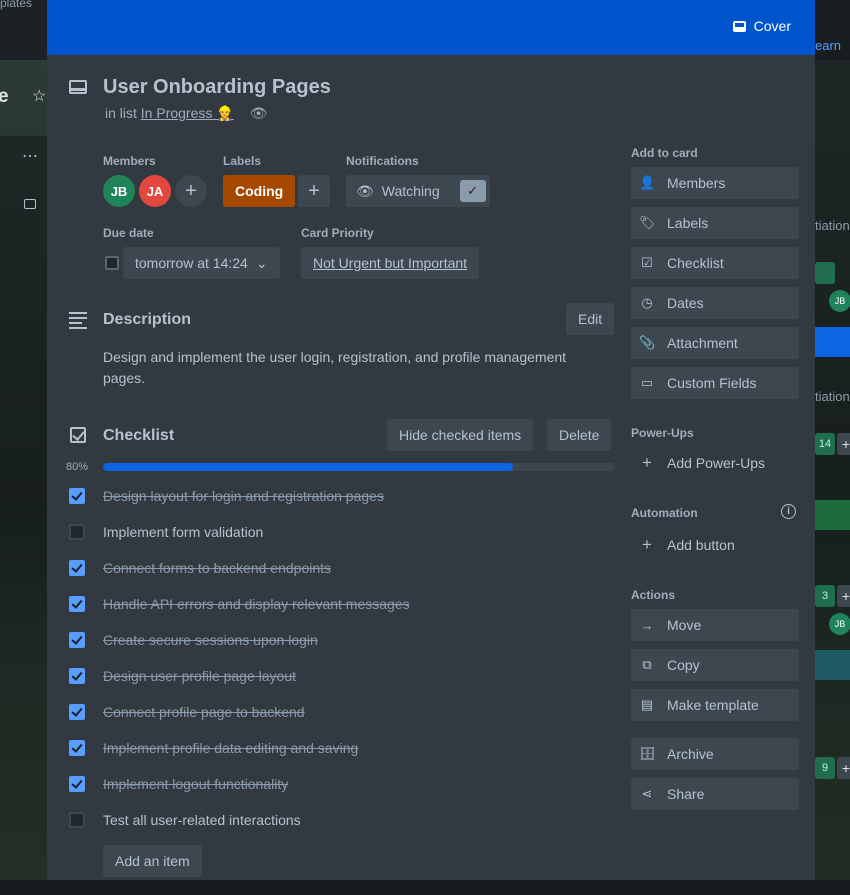 The height and width of the screenshot is (895, 850). Describe the element at coordinates (688, 223) in the screenshot. I see `sidebar-button-label: Labels` at that location.